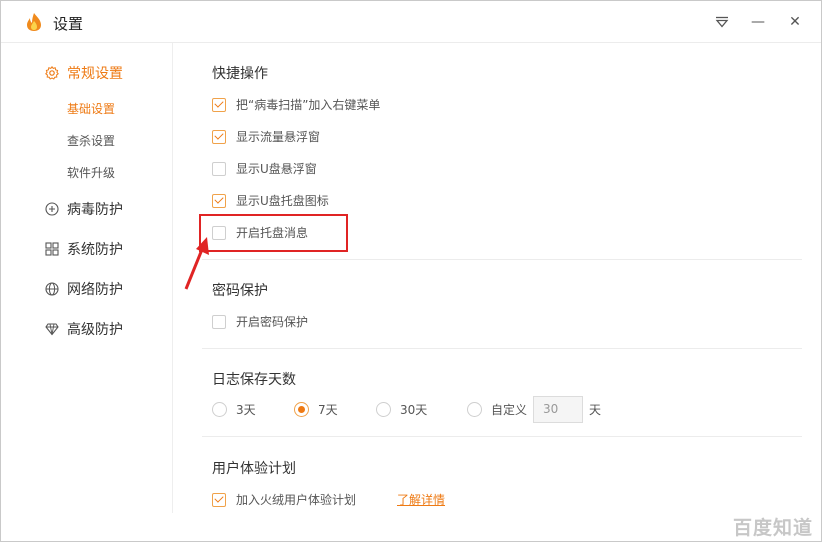 This screenshot has width=822, height=542. I want to click on sidebar-item-label: 高级防护, so click(95, 330).